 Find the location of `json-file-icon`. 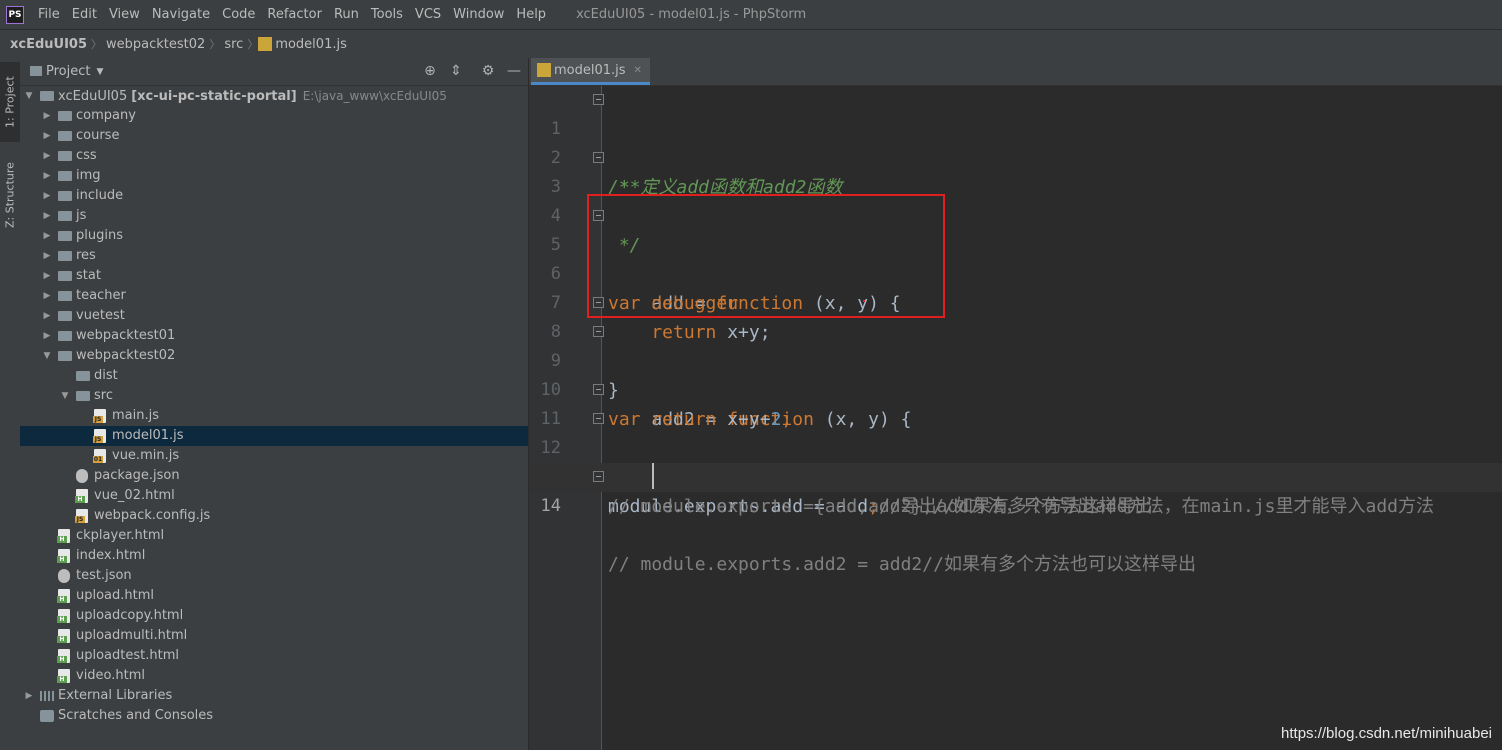

json-file-icon is located at coordinates (64, 576).